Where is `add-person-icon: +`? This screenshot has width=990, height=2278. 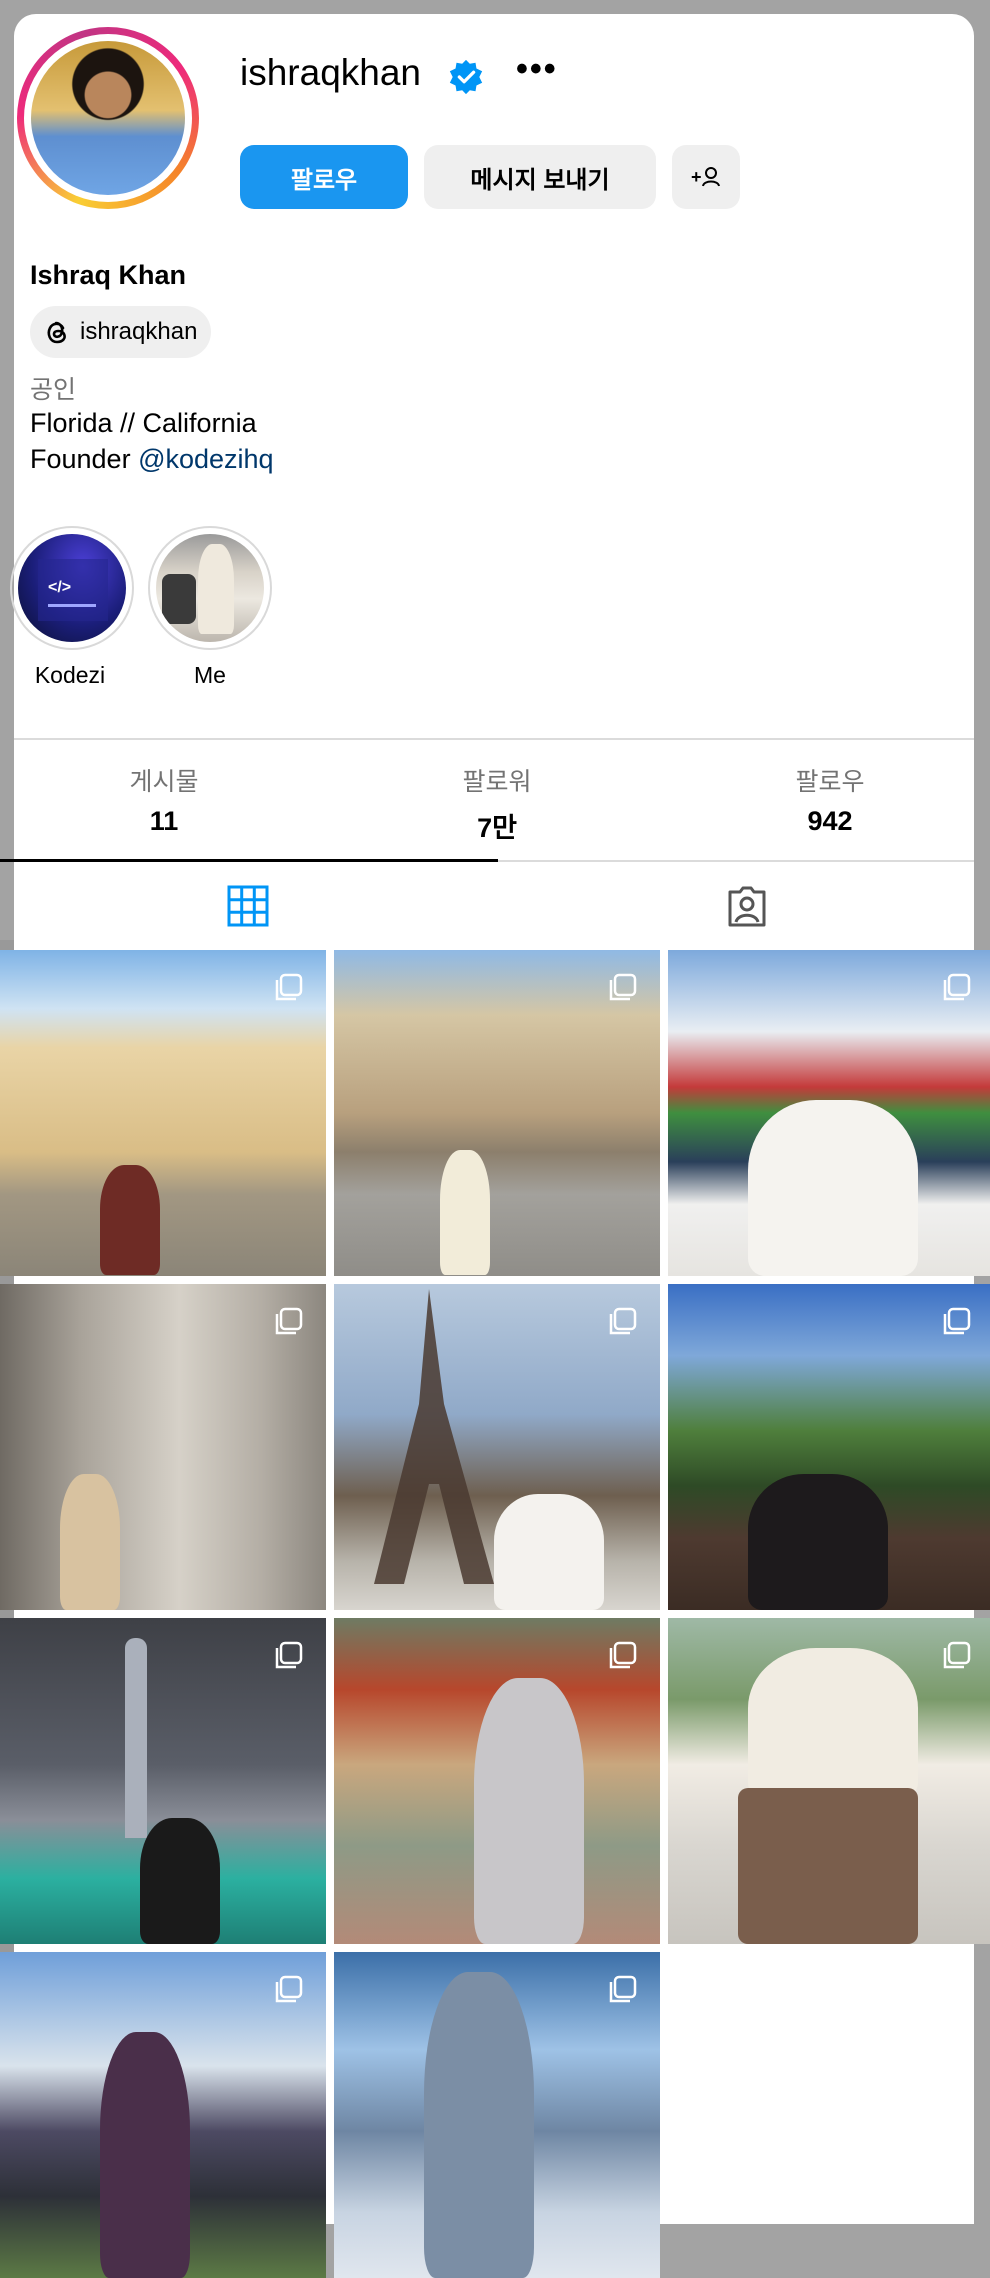 add-person-icon: + is located at coordinates (705, 177).